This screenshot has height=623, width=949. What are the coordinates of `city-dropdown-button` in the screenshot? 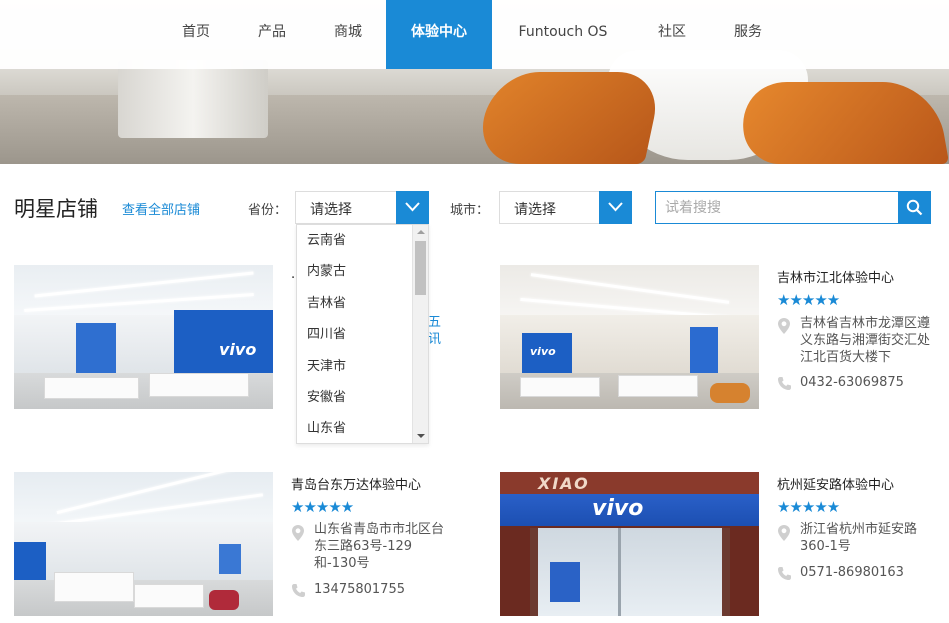 It's located at (615, 207).